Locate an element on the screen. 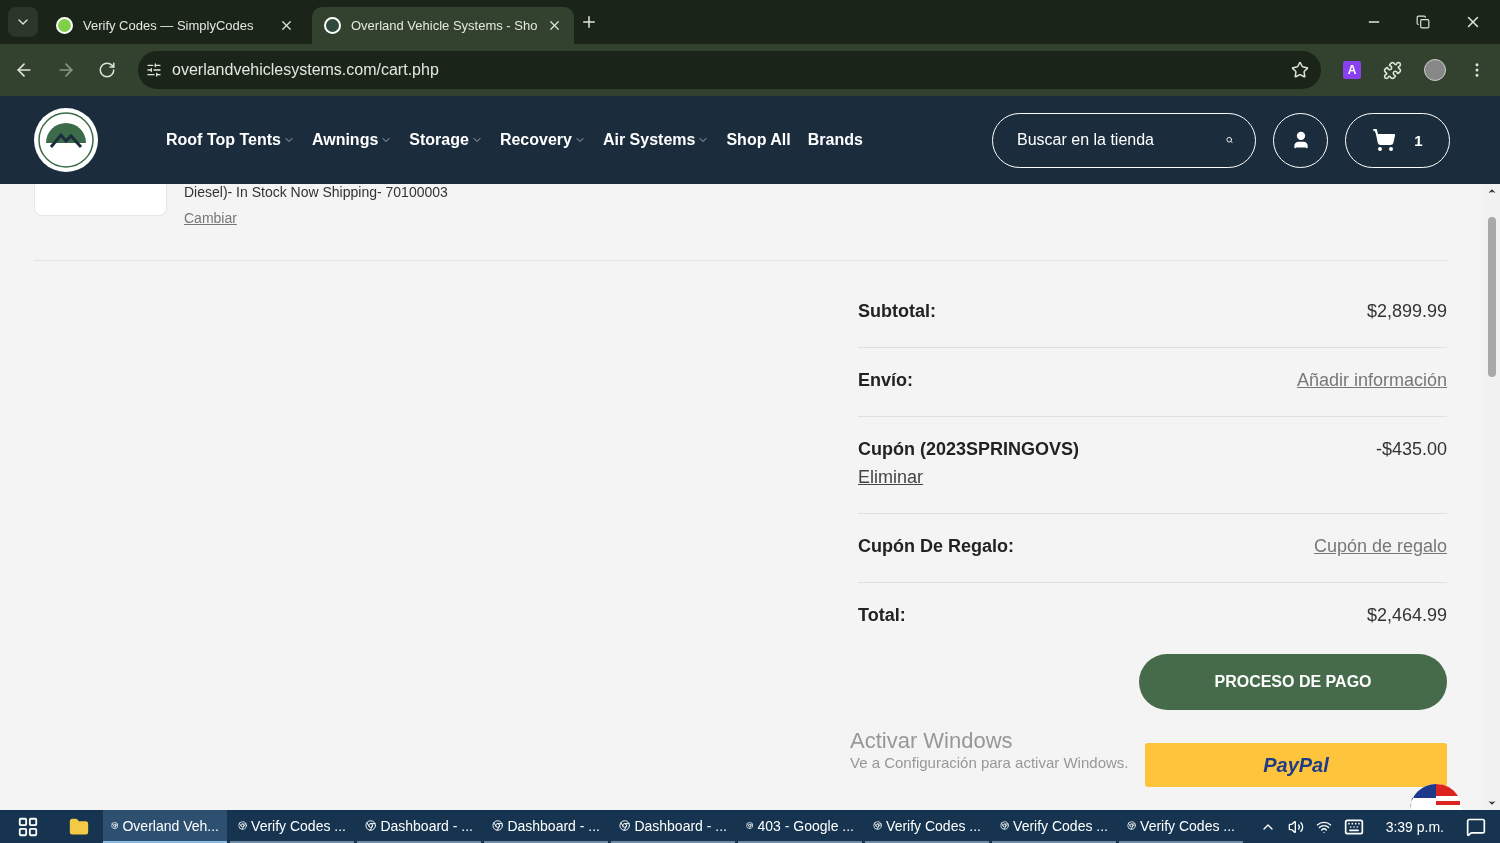  cart-icon is located at coordinates (1384, 140).